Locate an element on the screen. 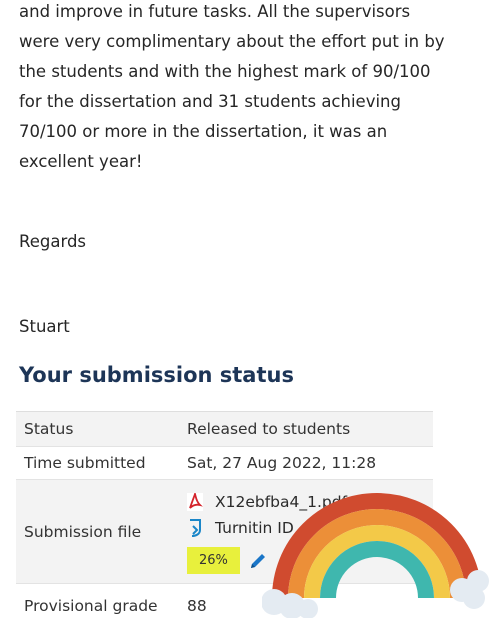 This screenshot has height=628, width=502. rainbow-sticker is located at coordinates (375, 555).